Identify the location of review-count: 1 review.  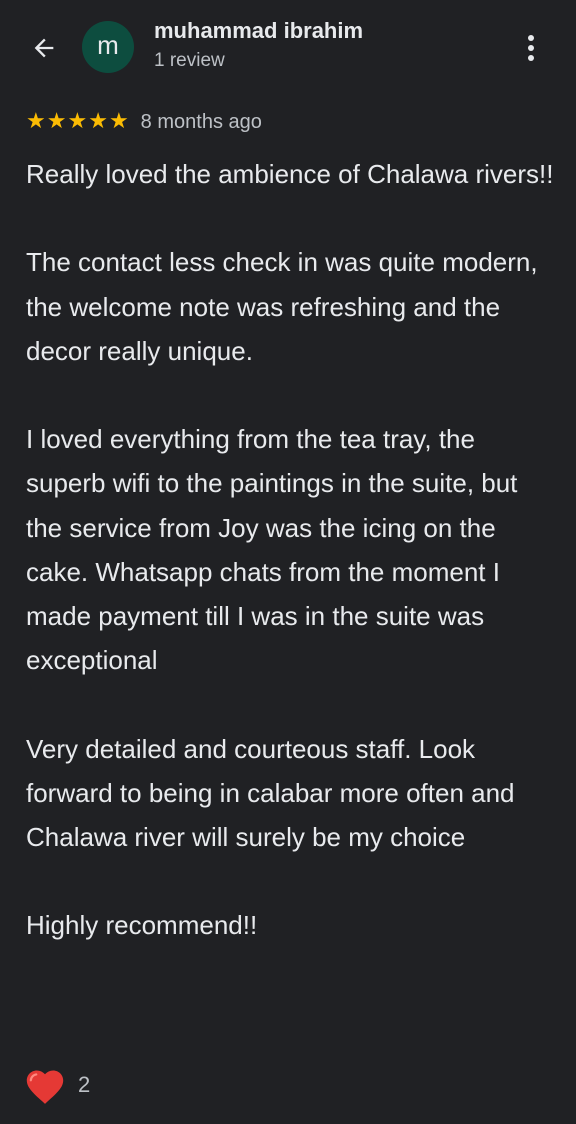
(189, 60).